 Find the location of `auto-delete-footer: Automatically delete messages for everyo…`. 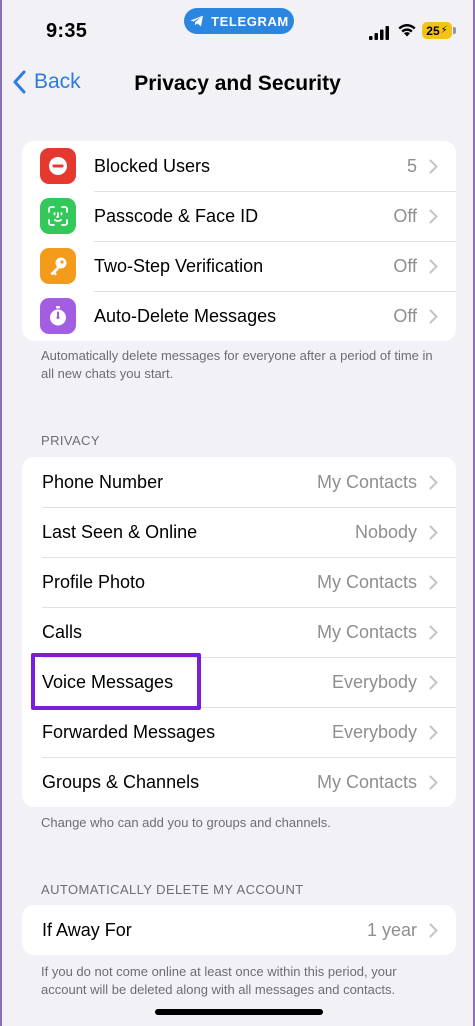

auto-delete-footer: Automatically delete messages for everyo… is located at coordinates (237, 364).